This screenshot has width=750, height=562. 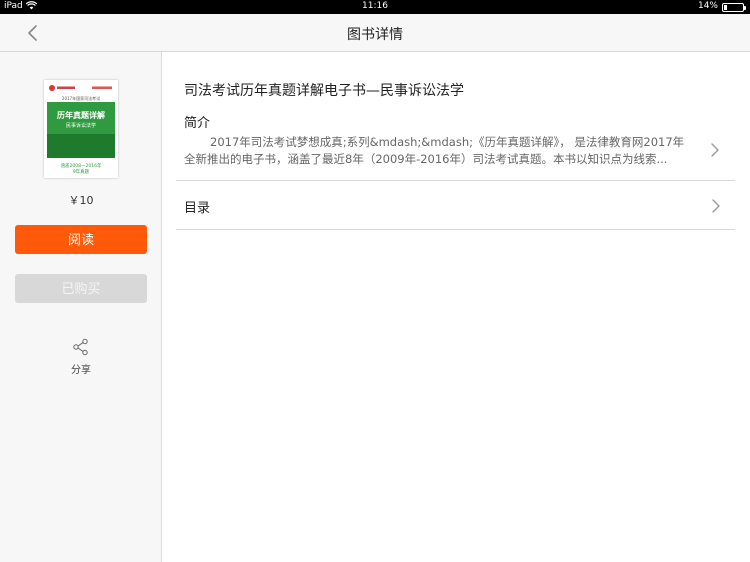 I want to click on read-button: 阅读, so click(x=81, y=239).